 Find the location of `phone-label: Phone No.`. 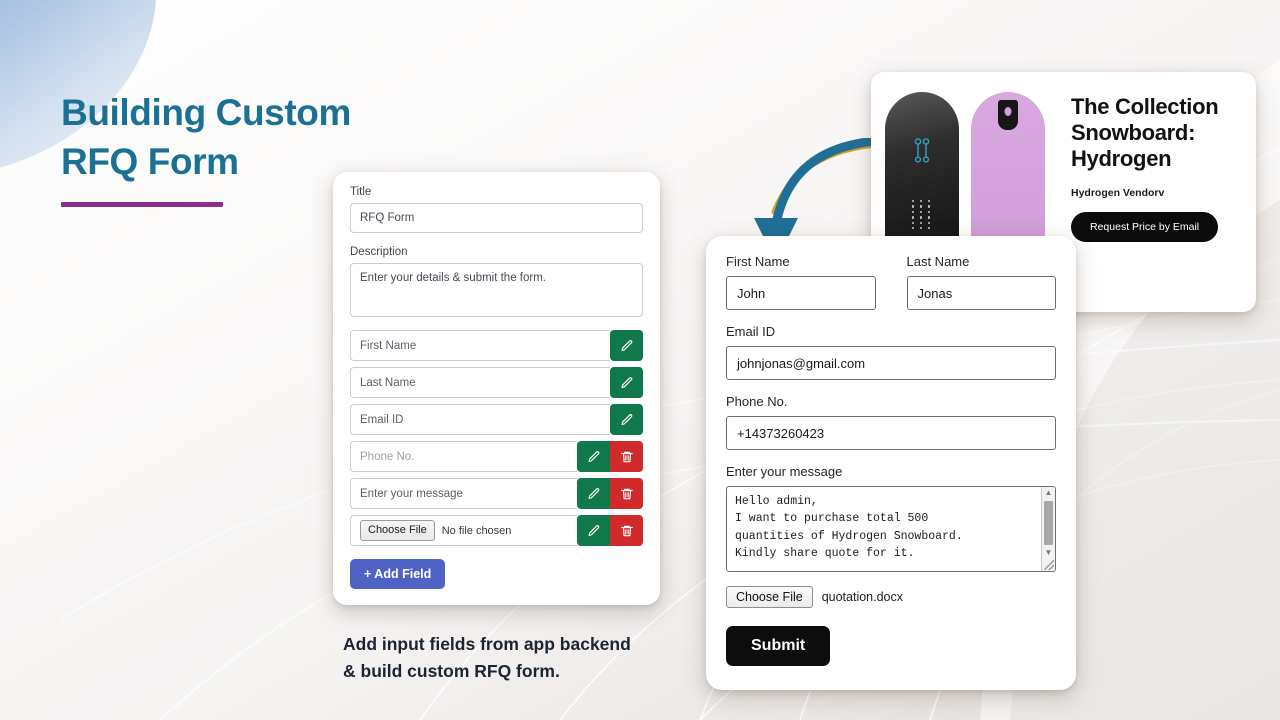

phone-label: Phone No. is located at coordinates (757, 401).